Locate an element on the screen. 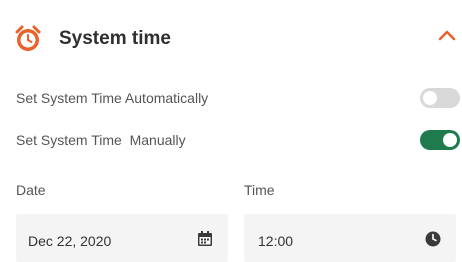  date-label: Date is located at coordinates (31, 190).